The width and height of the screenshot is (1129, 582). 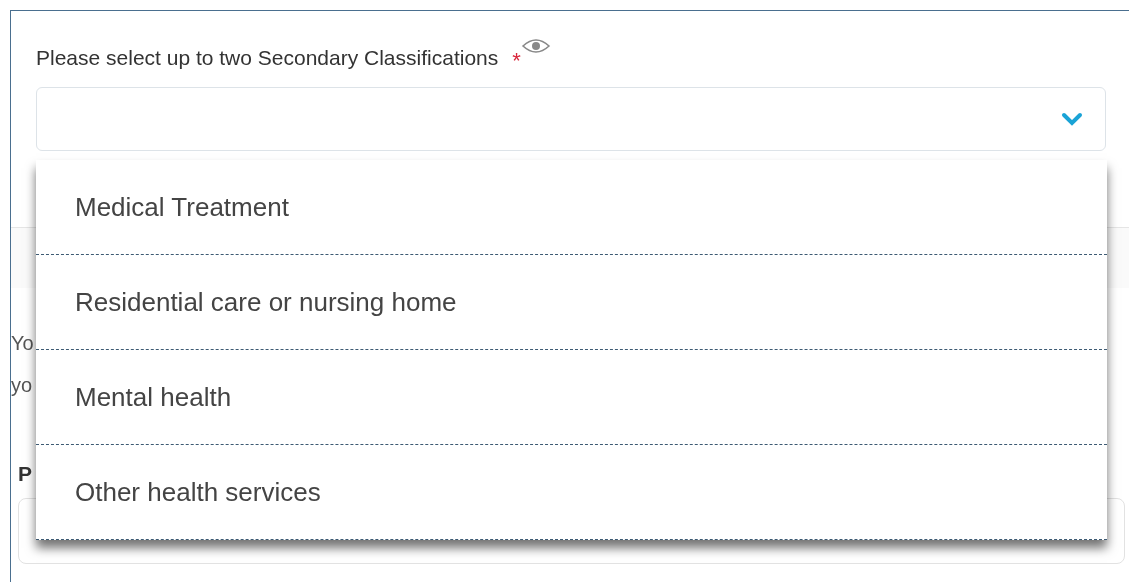 I want to click on required-mark: *, so click(x=516, y=61).